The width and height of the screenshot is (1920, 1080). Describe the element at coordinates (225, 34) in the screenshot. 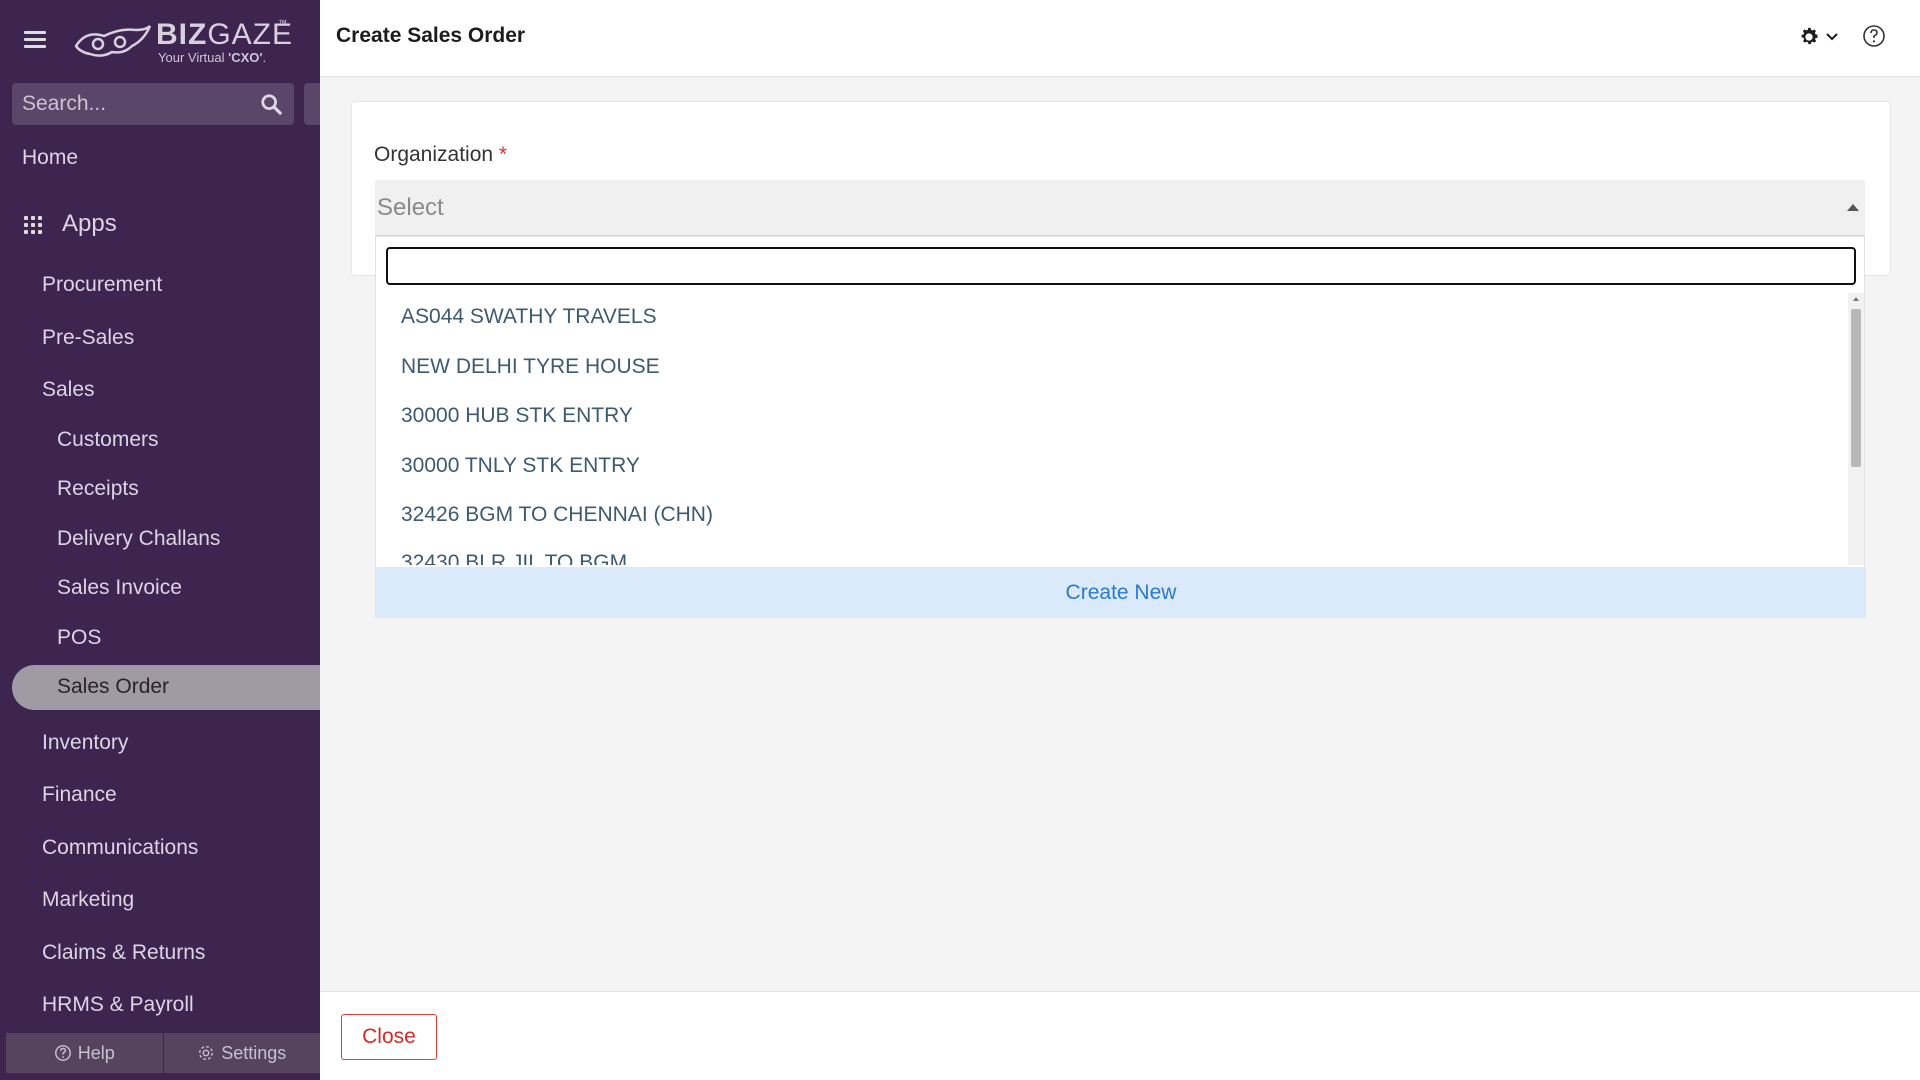

I see `logo-wordmark: BIZGAZE` at that location.